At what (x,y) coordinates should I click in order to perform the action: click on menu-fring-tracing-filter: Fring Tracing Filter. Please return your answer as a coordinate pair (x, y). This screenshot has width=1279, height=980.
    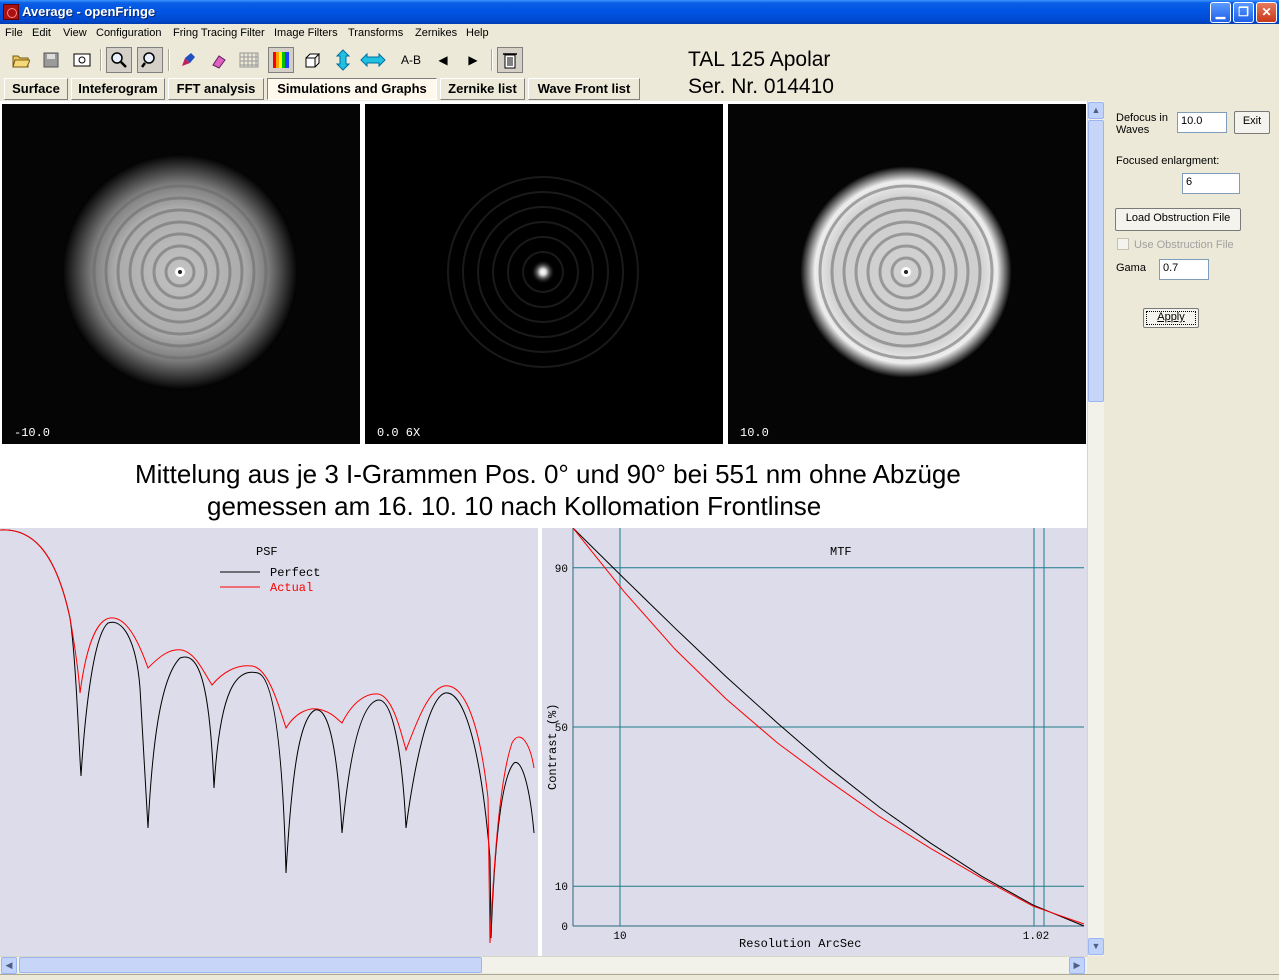
    Looking at the image, I should click on (219, 33).